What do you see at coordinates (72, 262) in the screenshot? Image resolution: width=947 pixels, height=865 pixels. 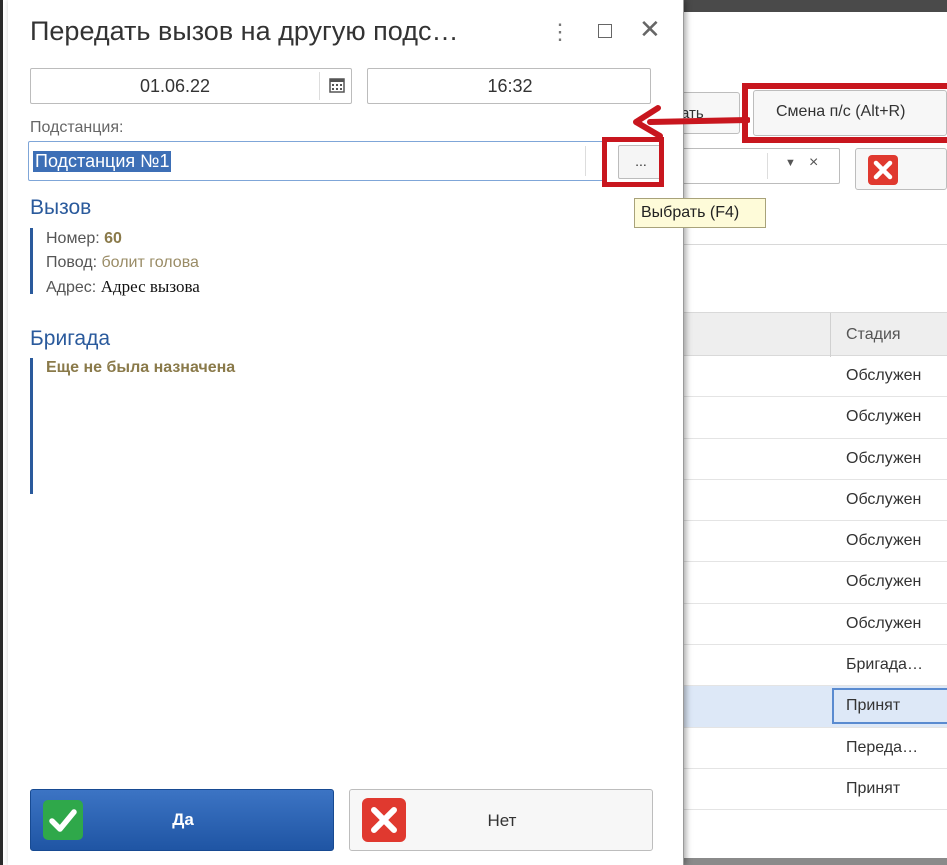 I see `reason-label: Повод:` at bounding box center [72, 262].